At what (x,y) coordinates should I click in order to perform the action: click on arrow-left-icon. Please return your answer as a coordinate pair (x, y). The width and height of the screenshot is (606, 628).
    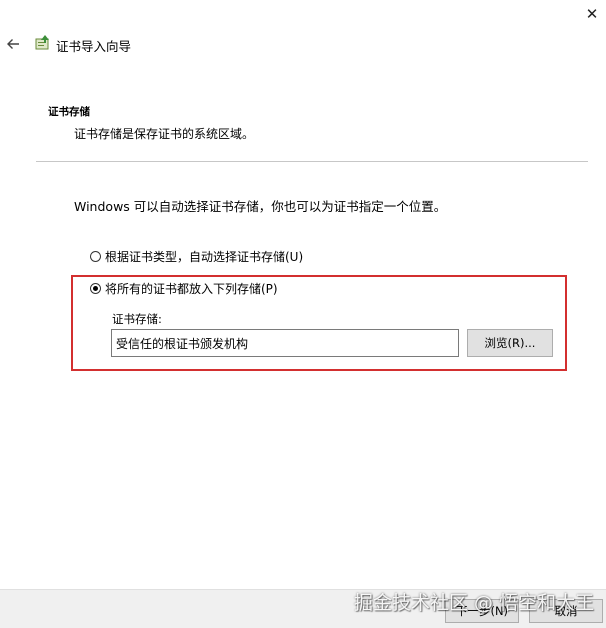
    Looking at the image, I should click on (13, 44).